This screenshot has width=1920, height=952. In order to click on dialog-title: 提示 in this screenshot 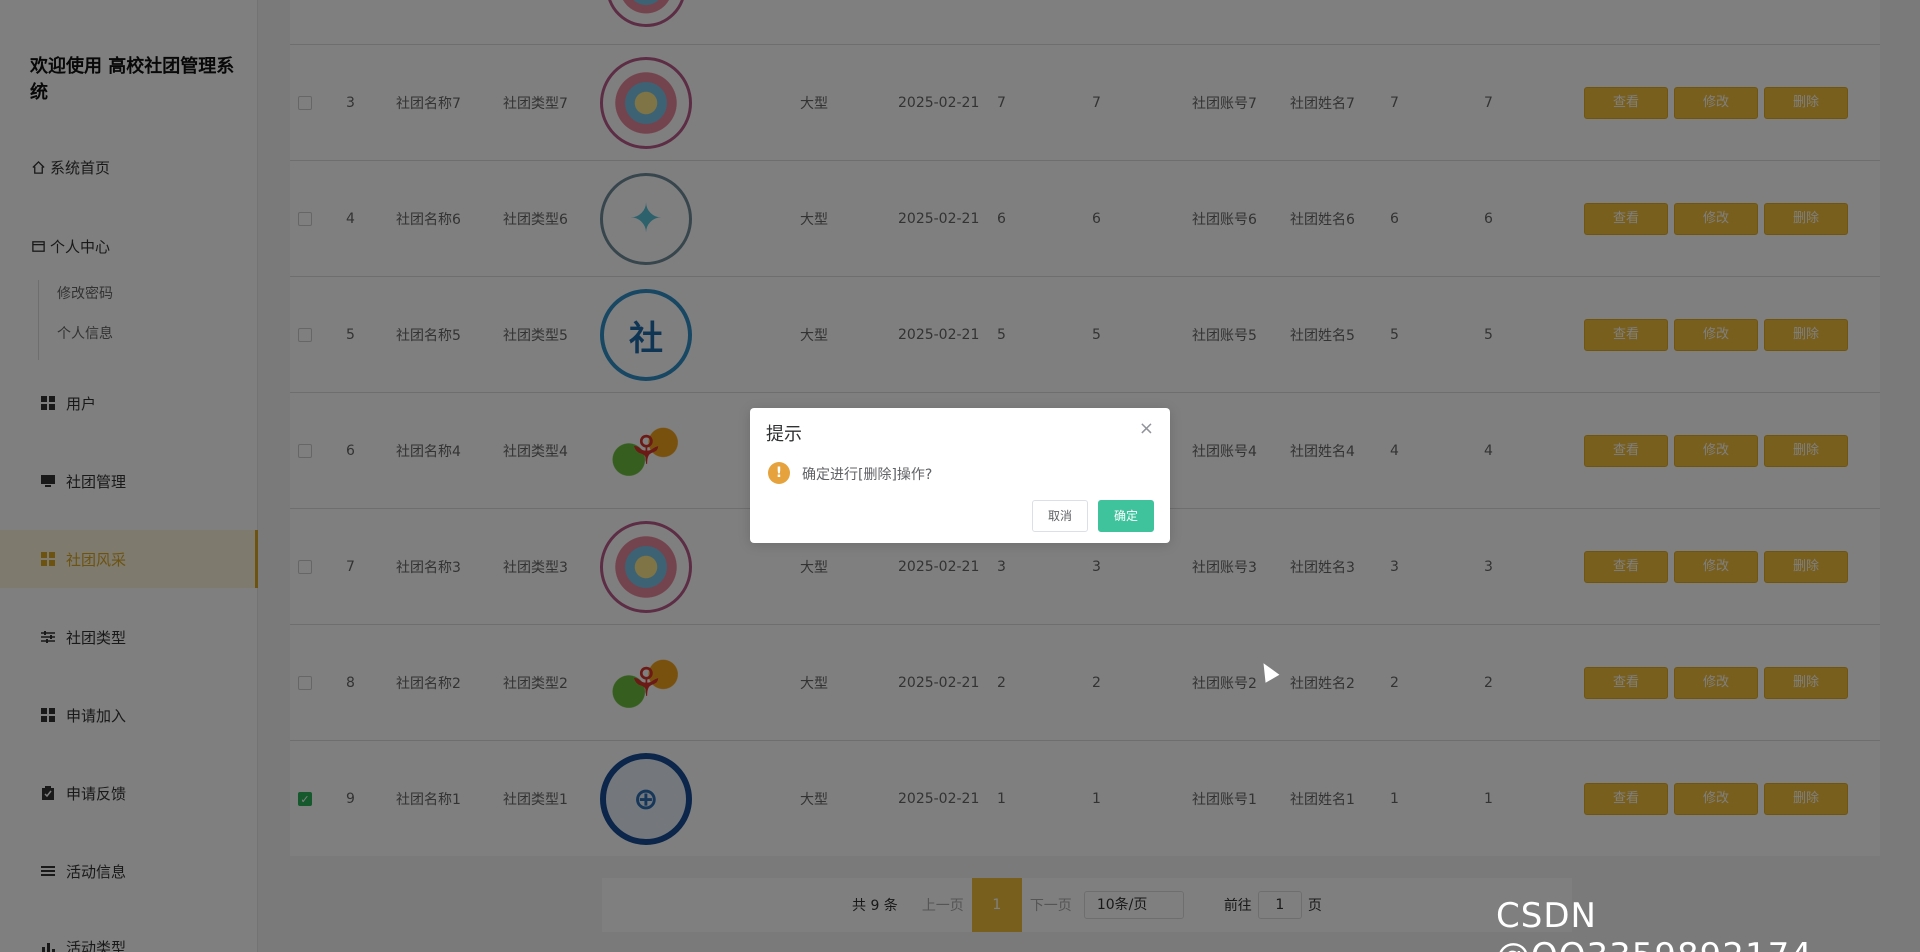, I will do `click(784, 434)`.